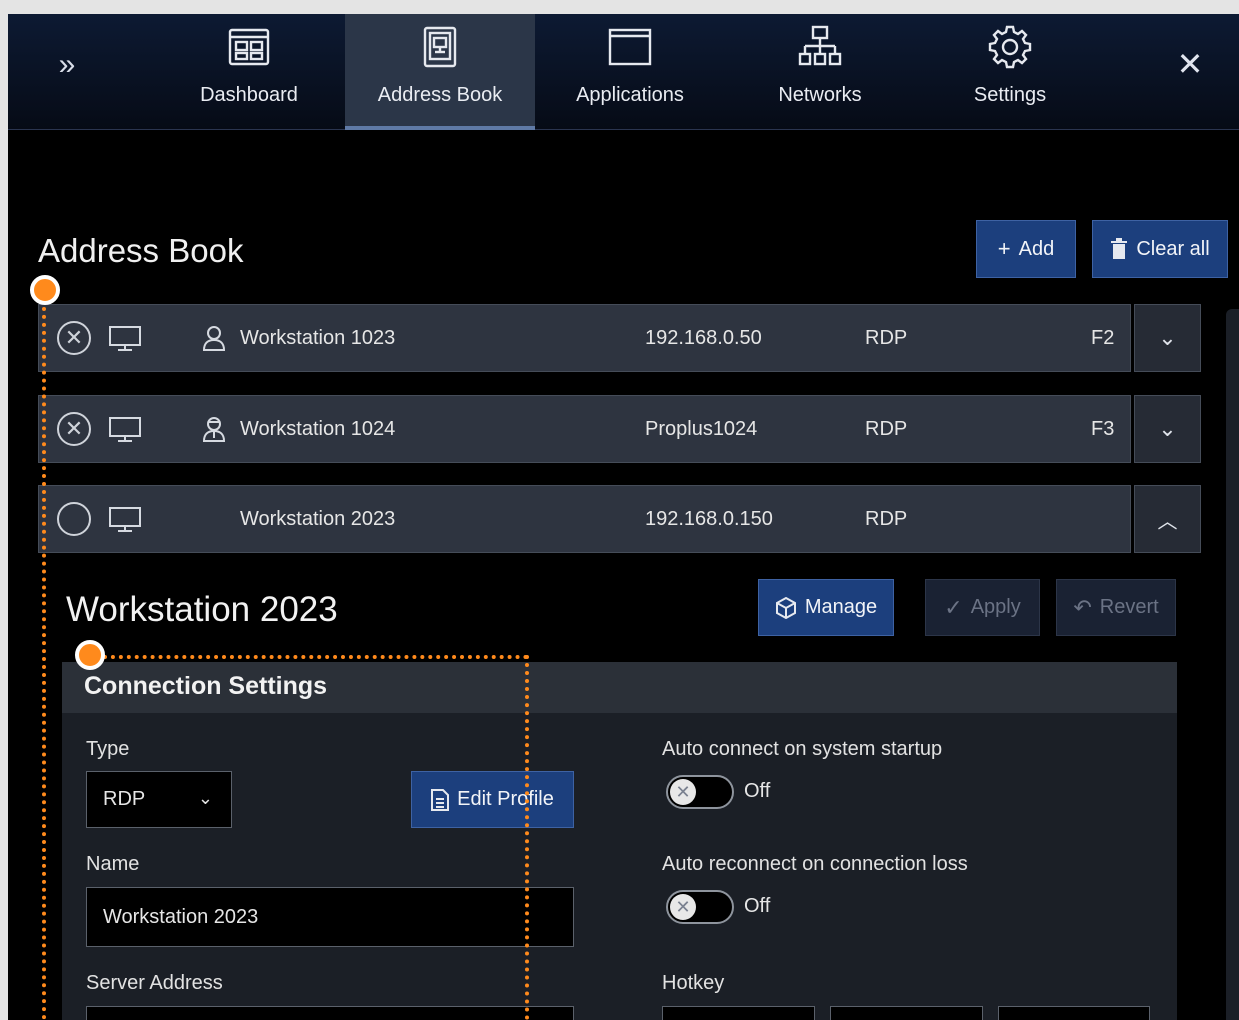 This screenshot has height=1020, width=1239. I want to click on auto-connect-toggle: ✕, so click(700, 792).